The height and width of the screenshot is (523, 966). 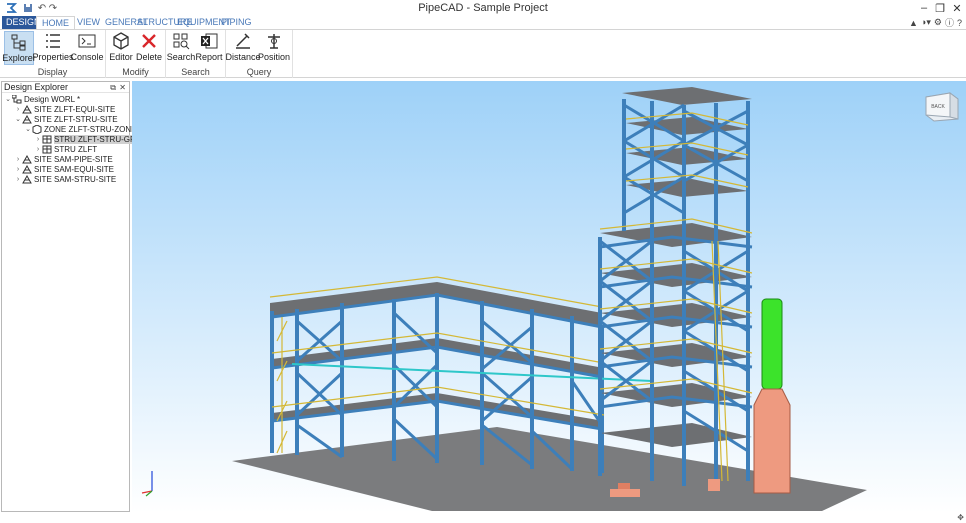 I want to click on close-panel-icon: ✕, so click(x=122, y=87).